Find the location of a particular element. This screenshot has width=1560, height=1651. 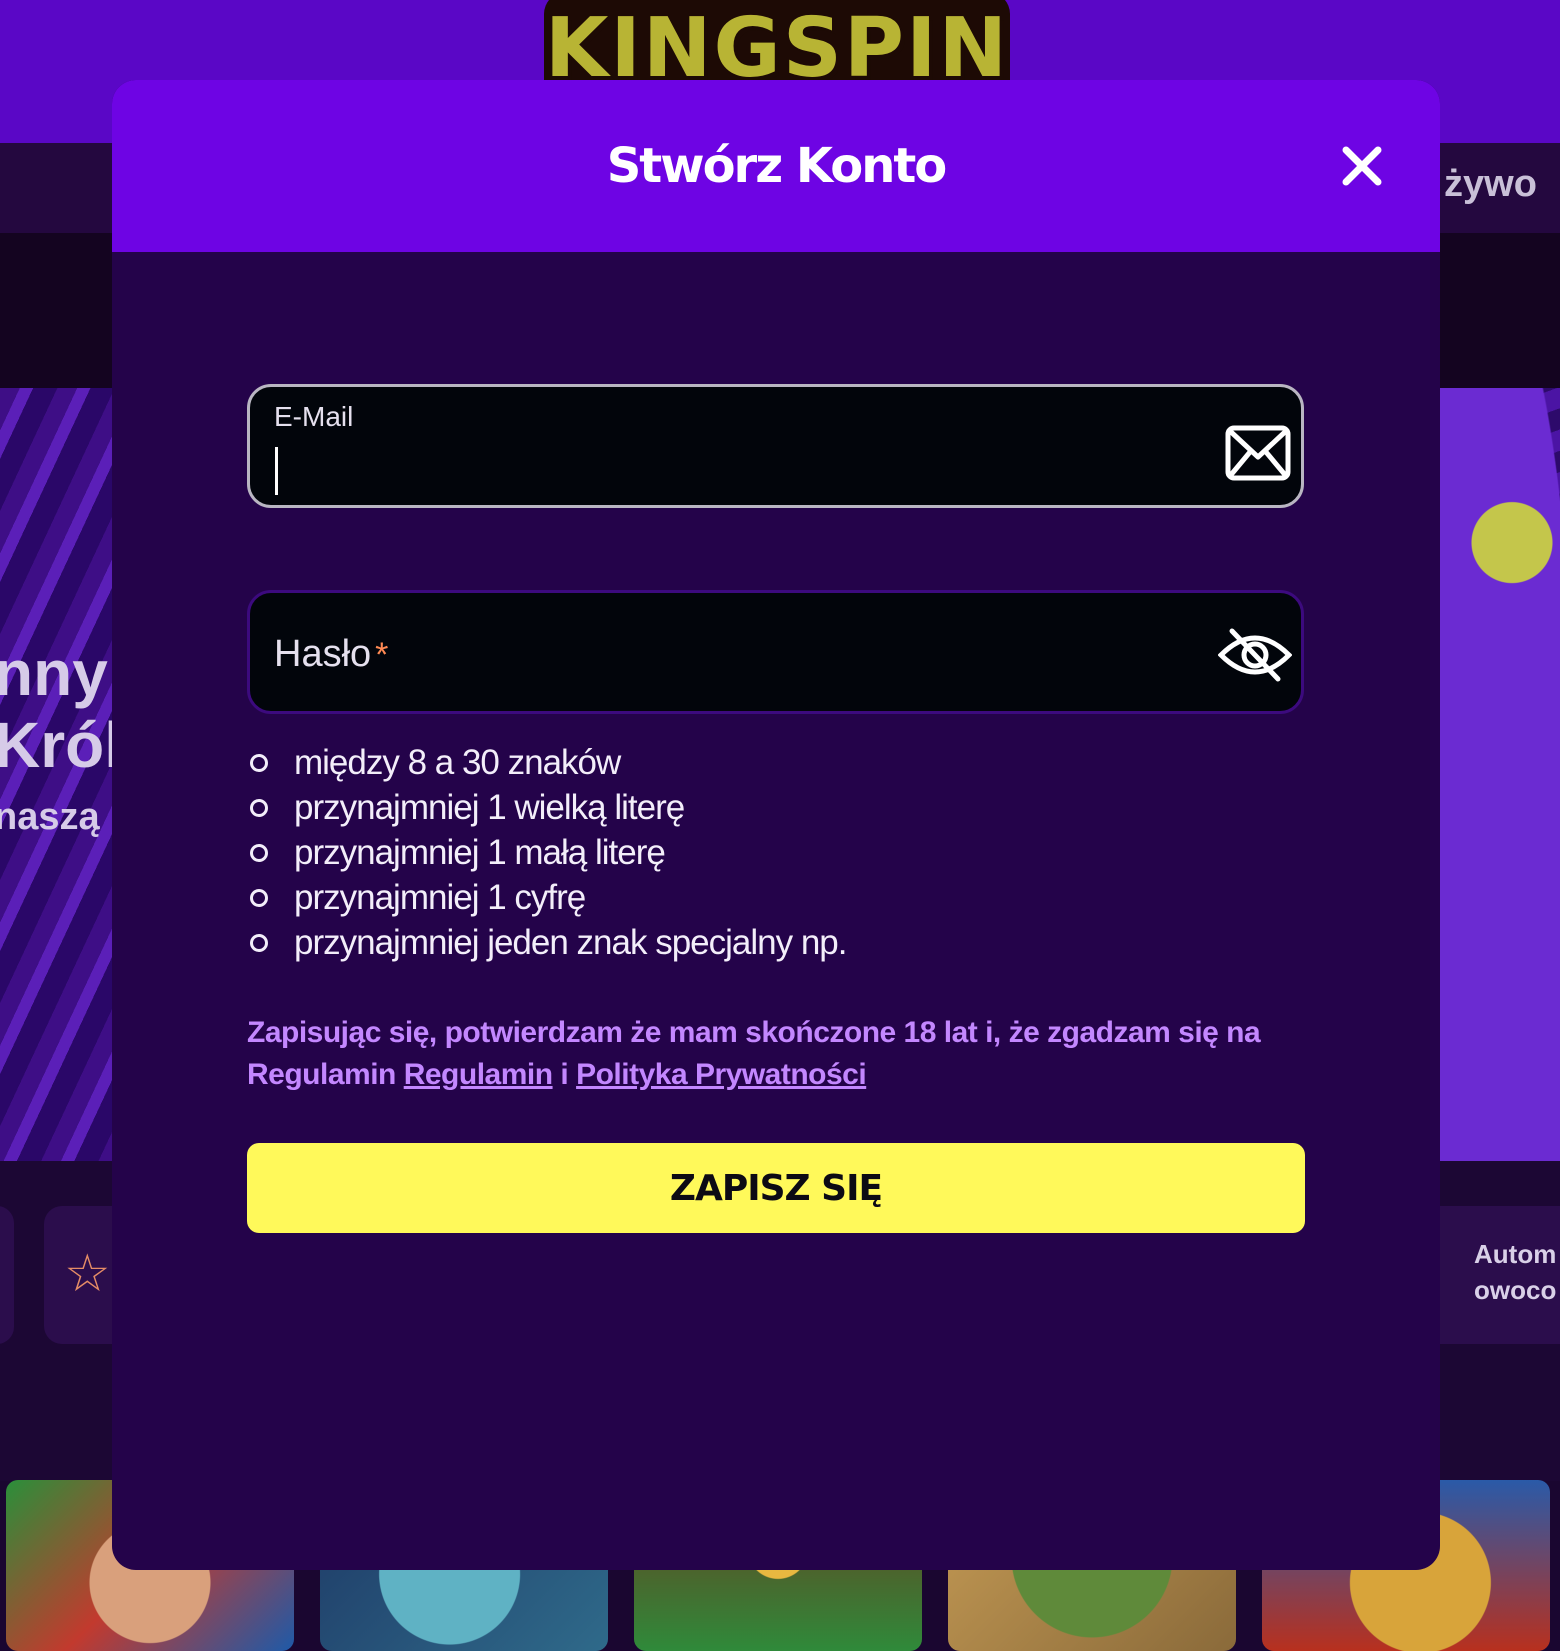

requirement-item: przynajmniej jeden znak specjalny np. is located at coordinates (547, 942).